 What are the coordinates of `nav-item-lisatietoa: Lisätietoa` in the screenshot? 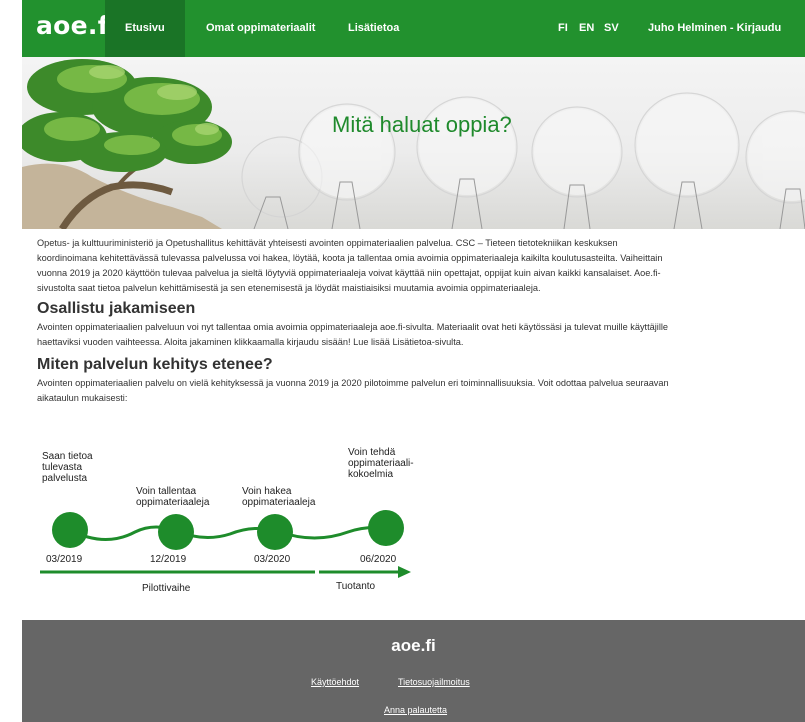 It's located at (373, 28).